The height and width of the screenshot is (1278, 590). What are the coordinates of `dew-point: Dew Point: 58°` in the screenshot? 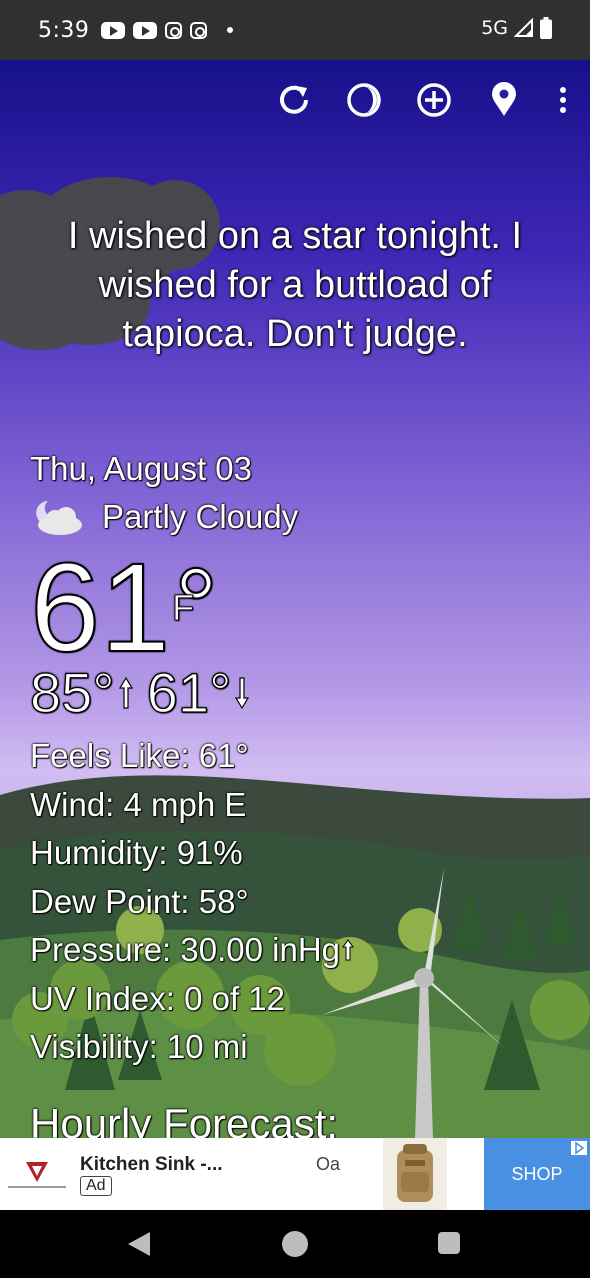 It's located at (139, 901).